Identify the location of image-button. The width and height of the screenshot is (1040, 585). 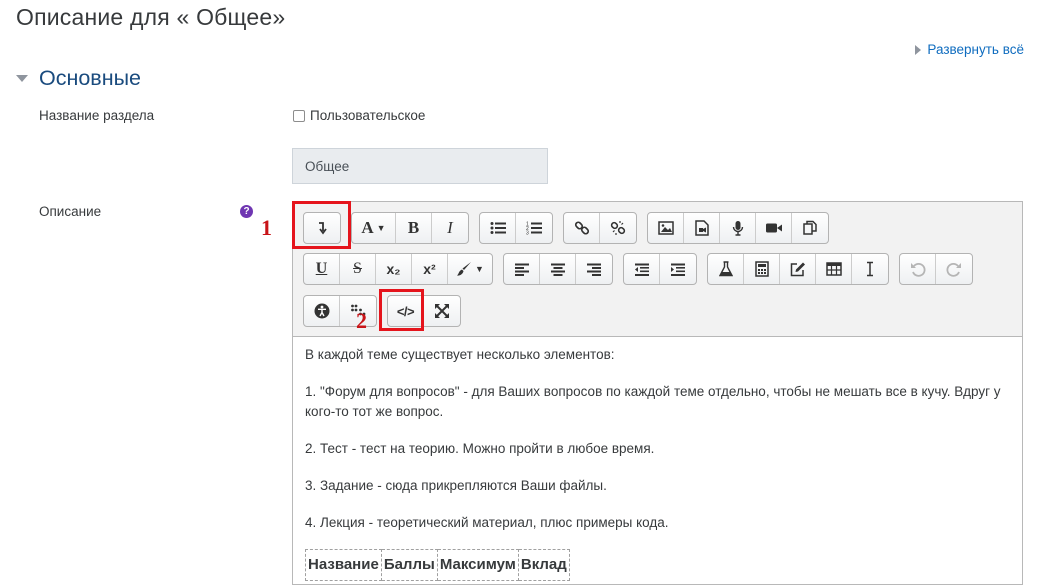
(666, 228).